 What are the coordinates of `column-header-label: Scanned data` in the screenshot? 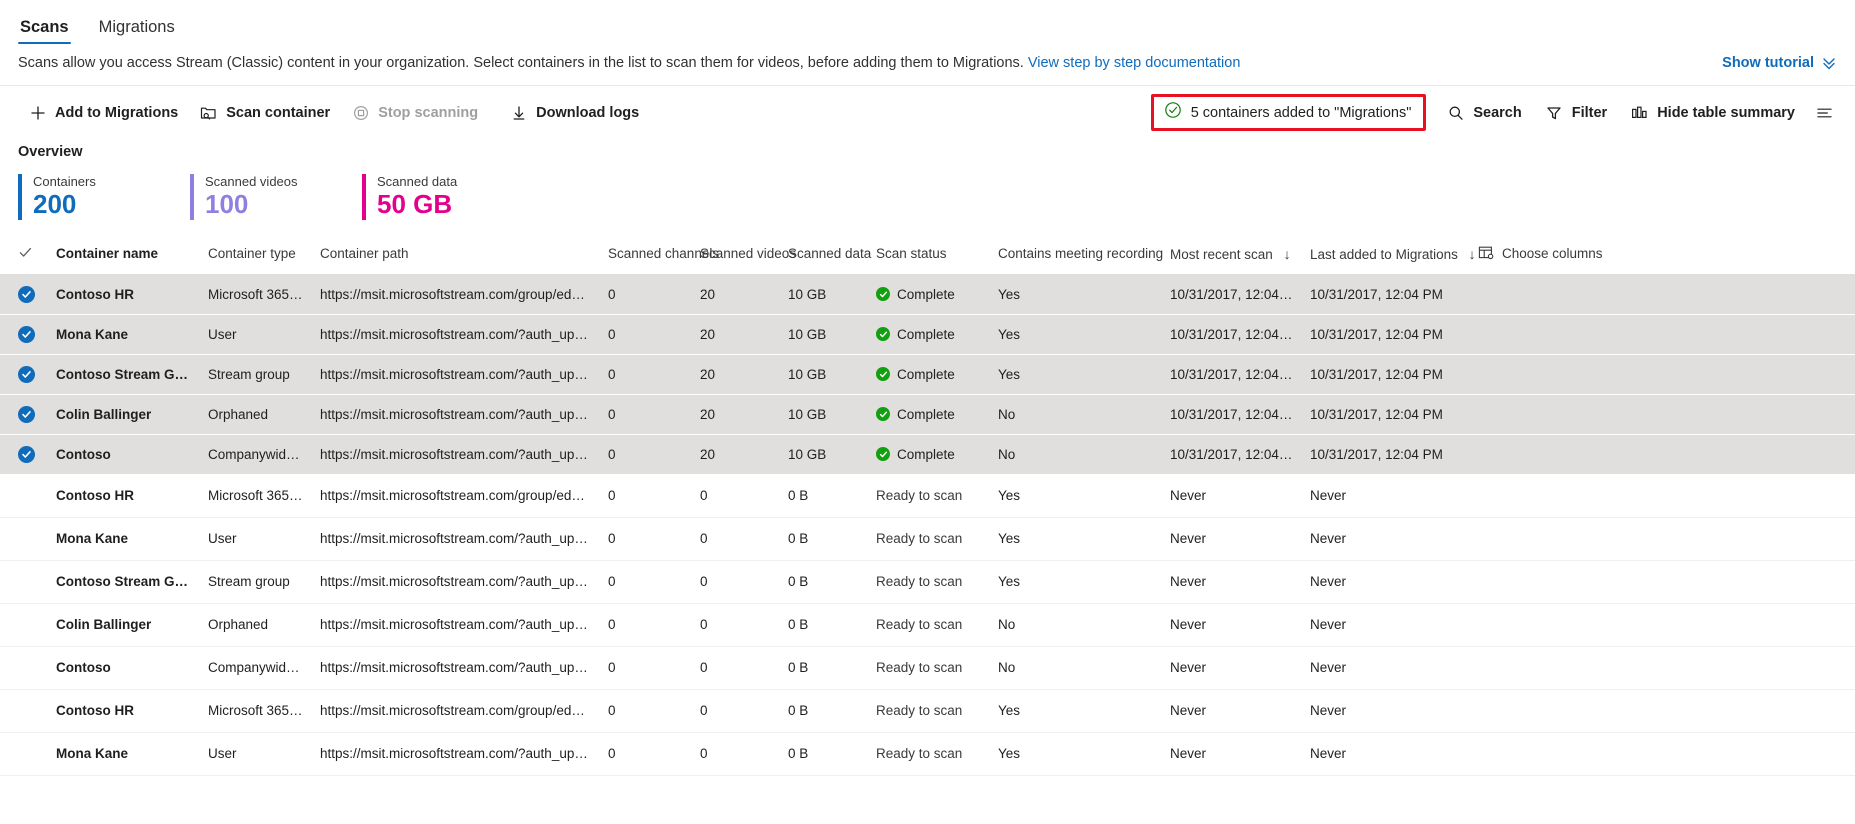 It's located at (830, 254).